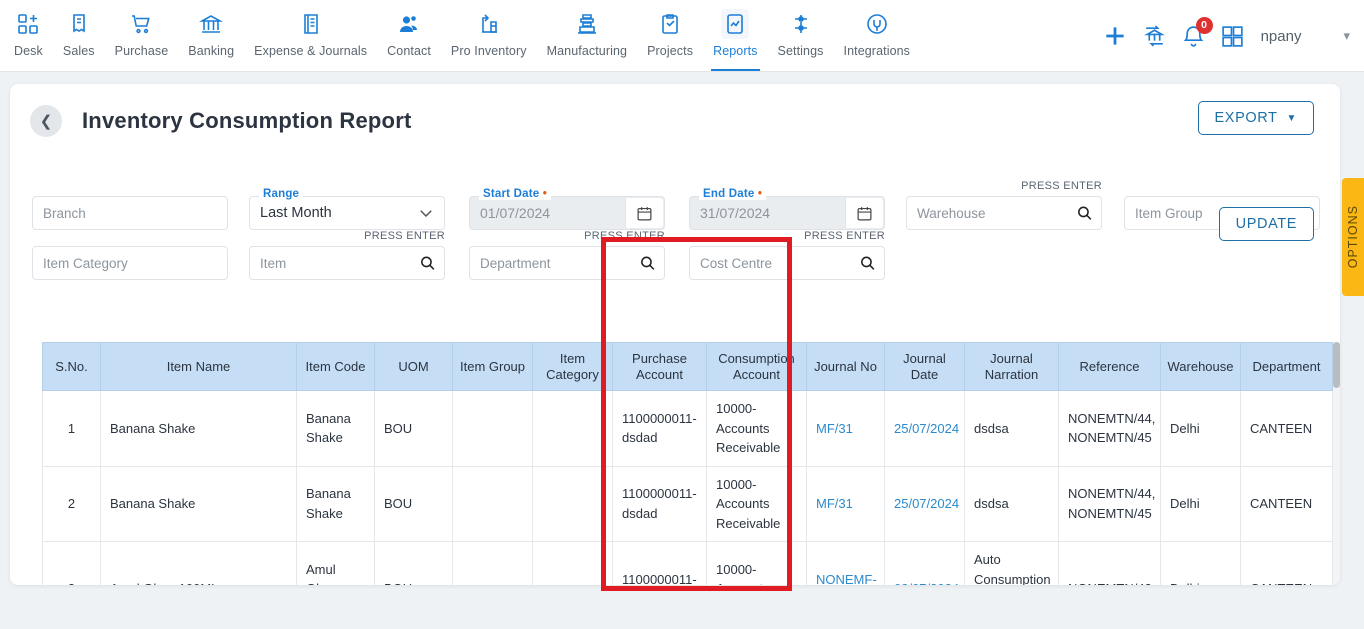 This screenshot has height=629, width=1364. I want to click on col-uom: UOM, so click(413, 366).